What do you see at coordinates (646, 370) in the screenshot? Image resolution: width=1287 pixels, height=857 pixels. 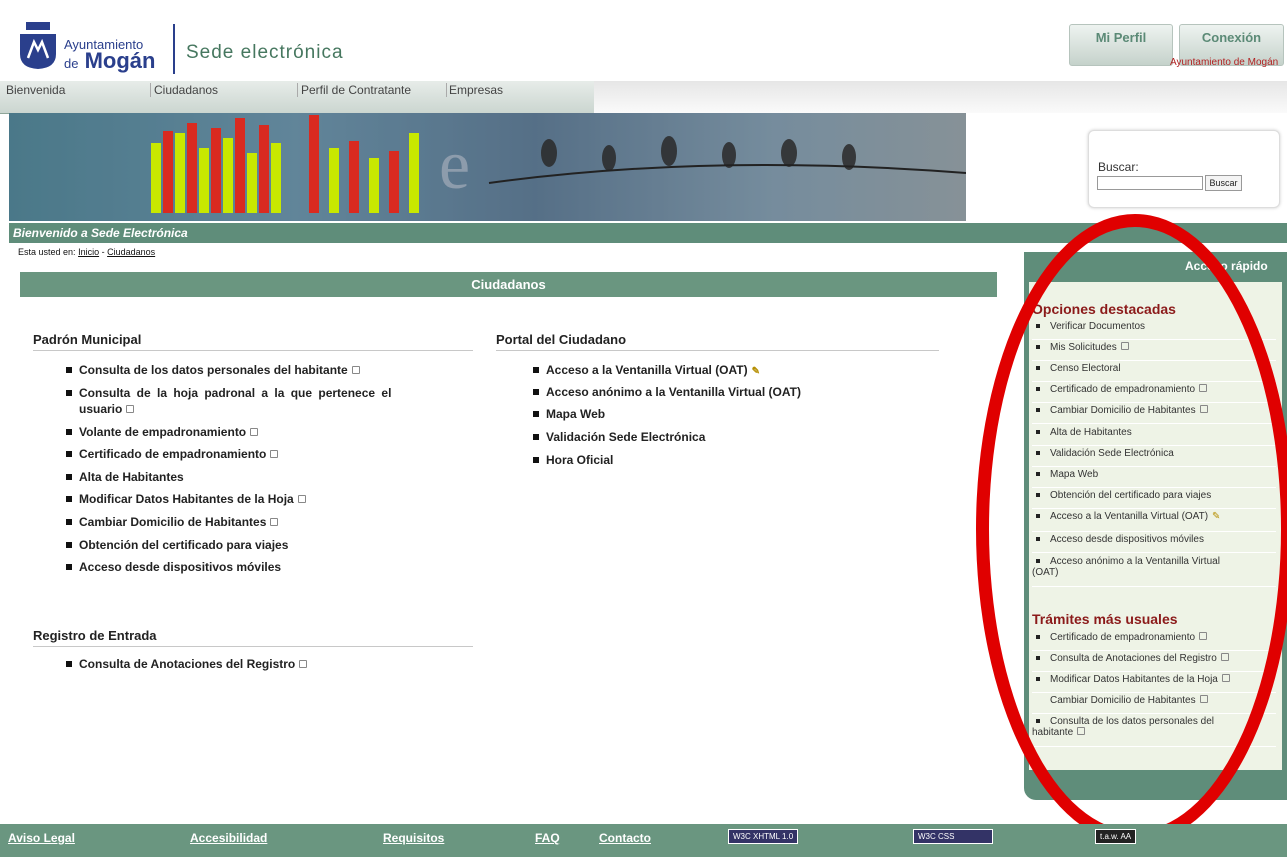 I see `list-item: Acceso a la Ventanilla Virtual (OAT) ✎` at bounding box center [646, 370].